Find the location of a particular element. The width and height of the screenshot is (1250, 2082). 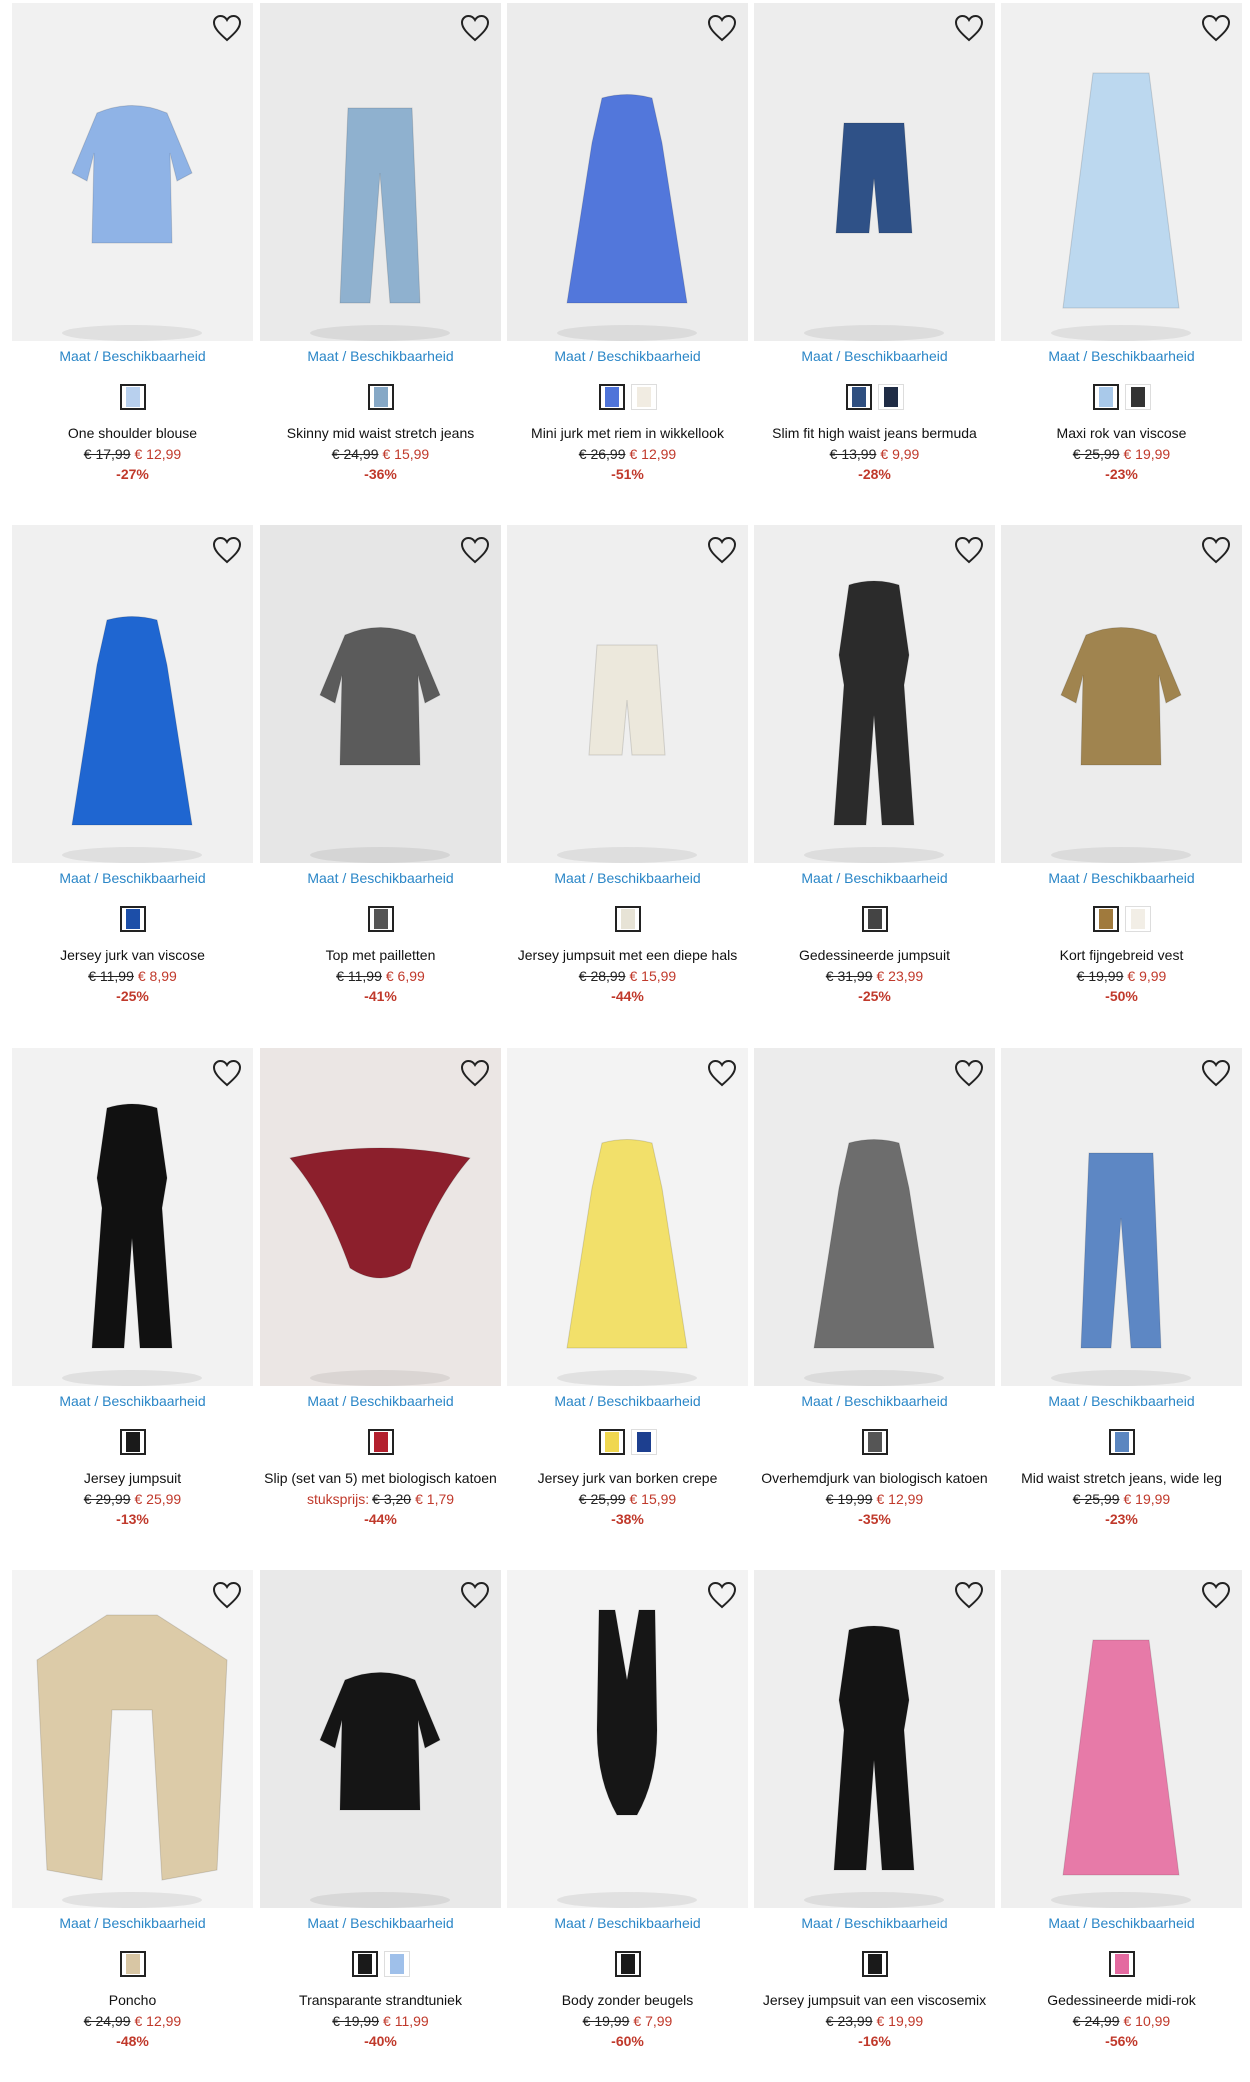

product-name: Slim fit high waist jeans bermuda is located at coordinates (874, 433).